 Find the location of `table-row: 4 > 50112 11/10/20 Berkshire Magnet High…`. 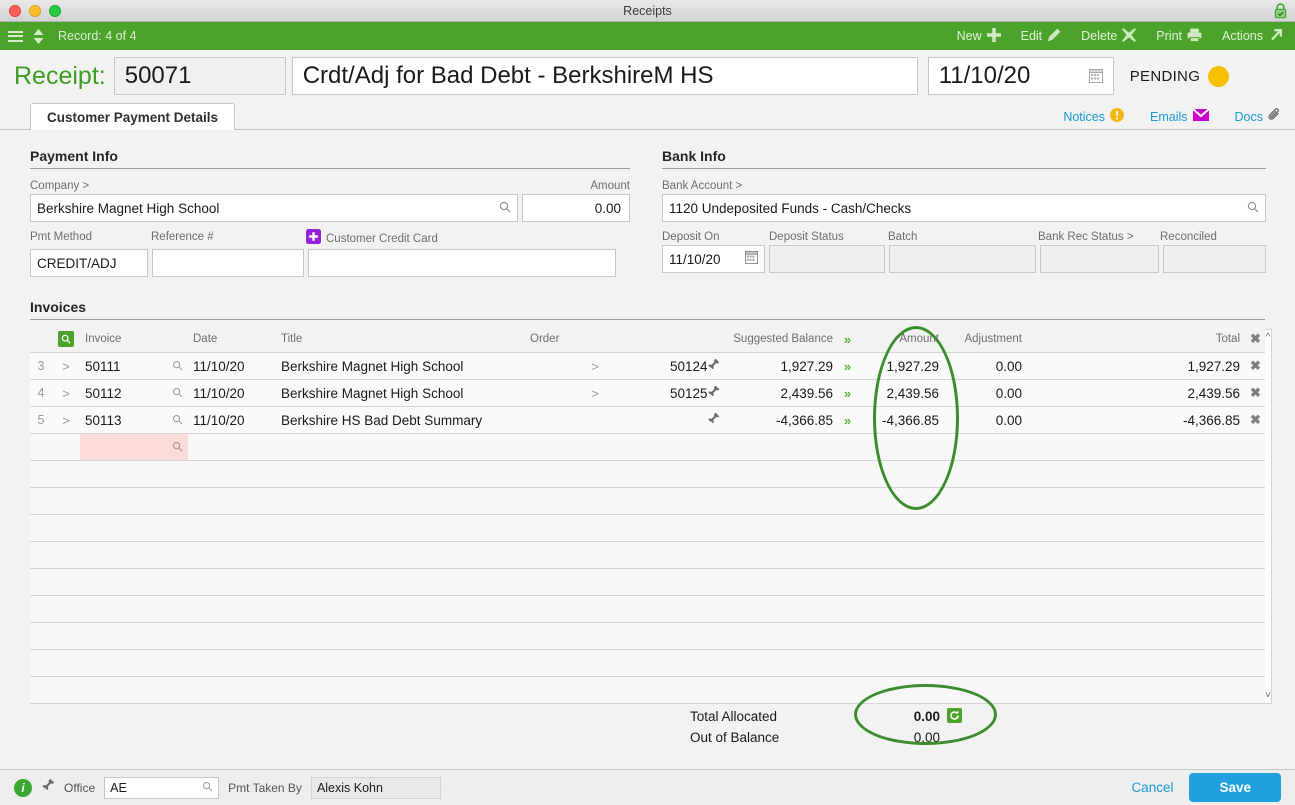

table-row: 4 > 50112 11/10/20 Berkshire Magnet High… is located at coordinates (647, 393).